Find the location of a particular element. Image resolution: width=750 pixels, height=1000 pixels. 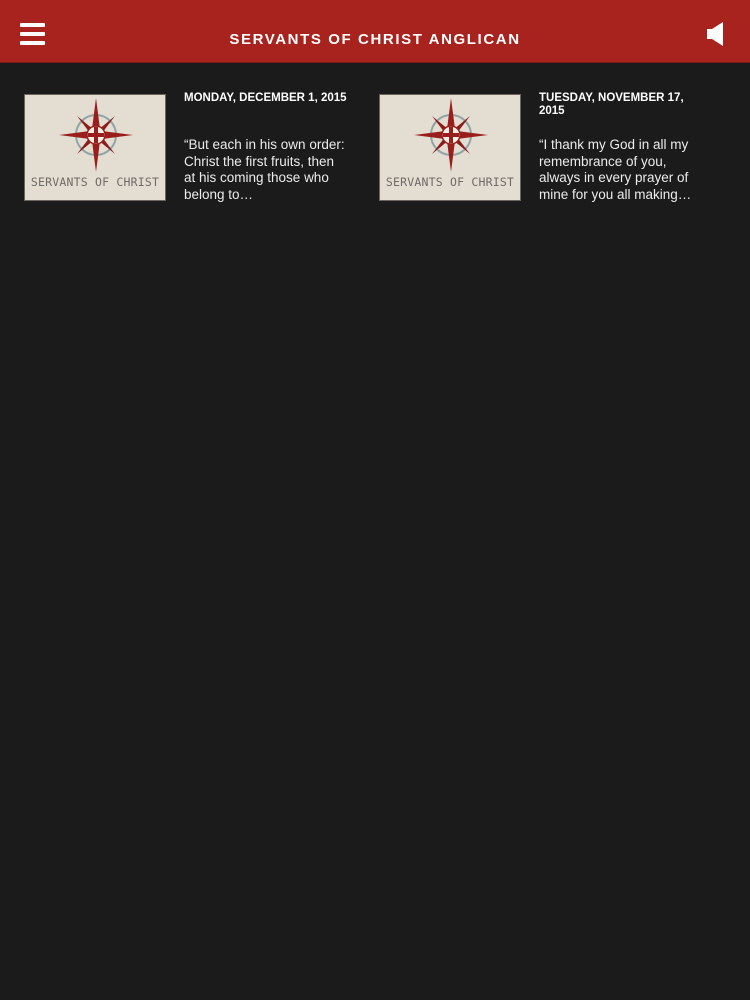

speaker-icon is located at coordinates (717, 34).